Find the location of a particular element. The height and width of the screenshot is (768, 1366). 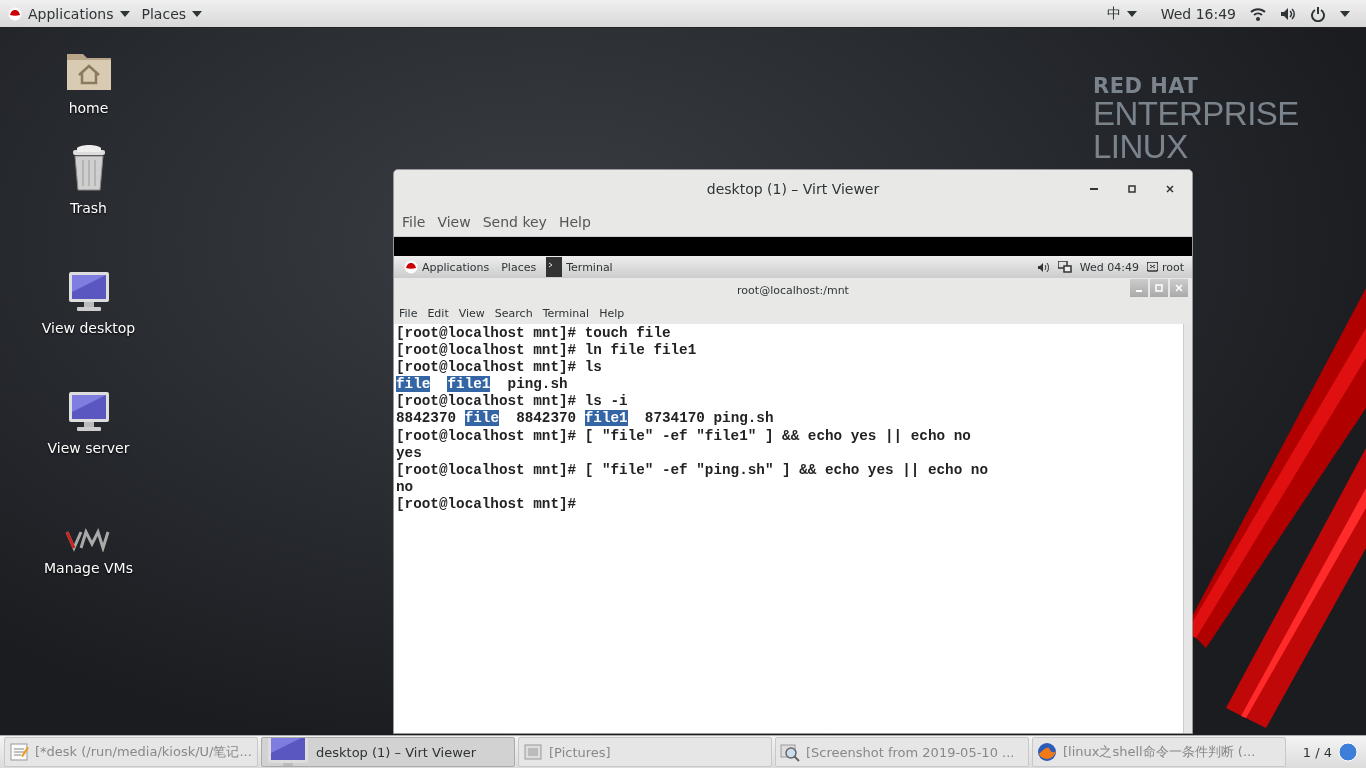

clock: Wed 16:49 is located at coordinates (1198, 13).